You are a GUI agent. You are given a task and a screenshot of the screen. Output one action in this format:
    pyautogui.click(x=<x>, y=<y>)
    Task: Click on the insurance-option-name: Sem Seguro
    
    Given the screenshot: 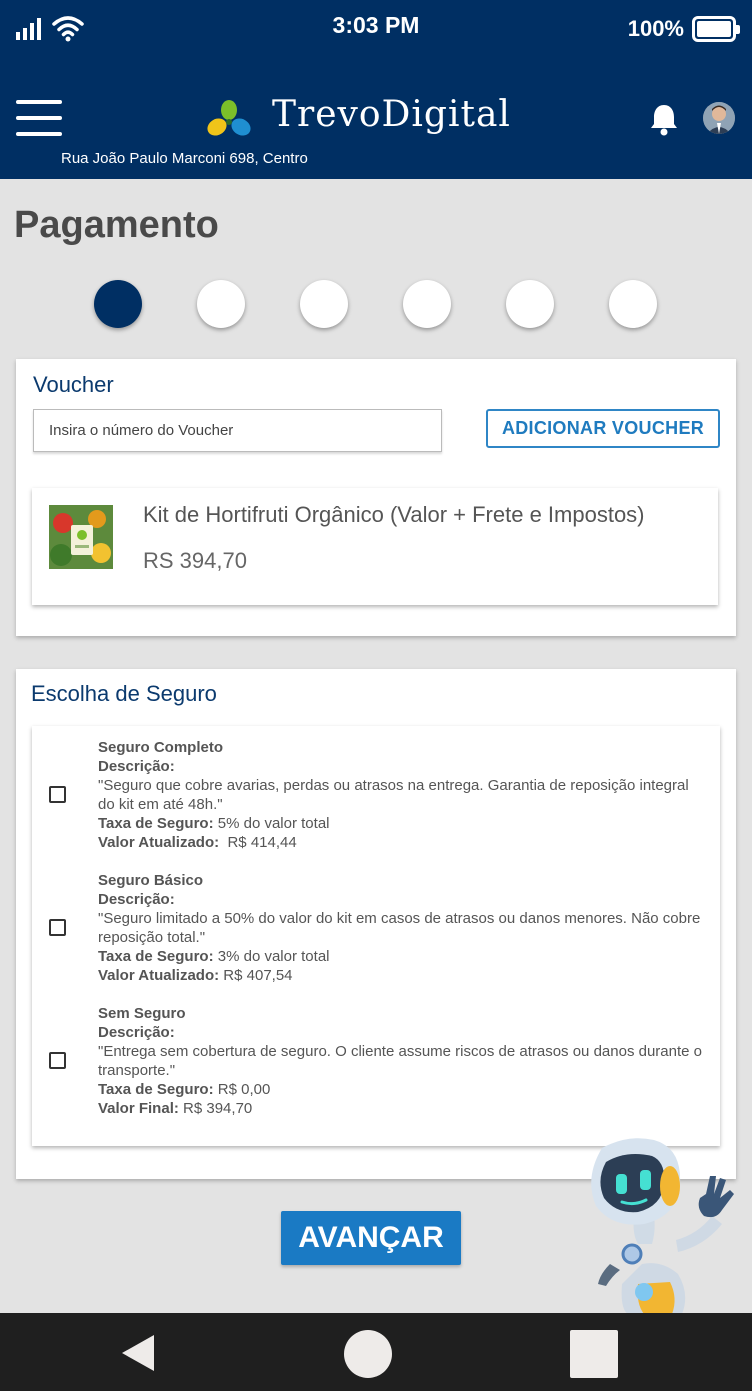 What is the action you would take?
    pyautogui.click(x=142, y=1013)
    